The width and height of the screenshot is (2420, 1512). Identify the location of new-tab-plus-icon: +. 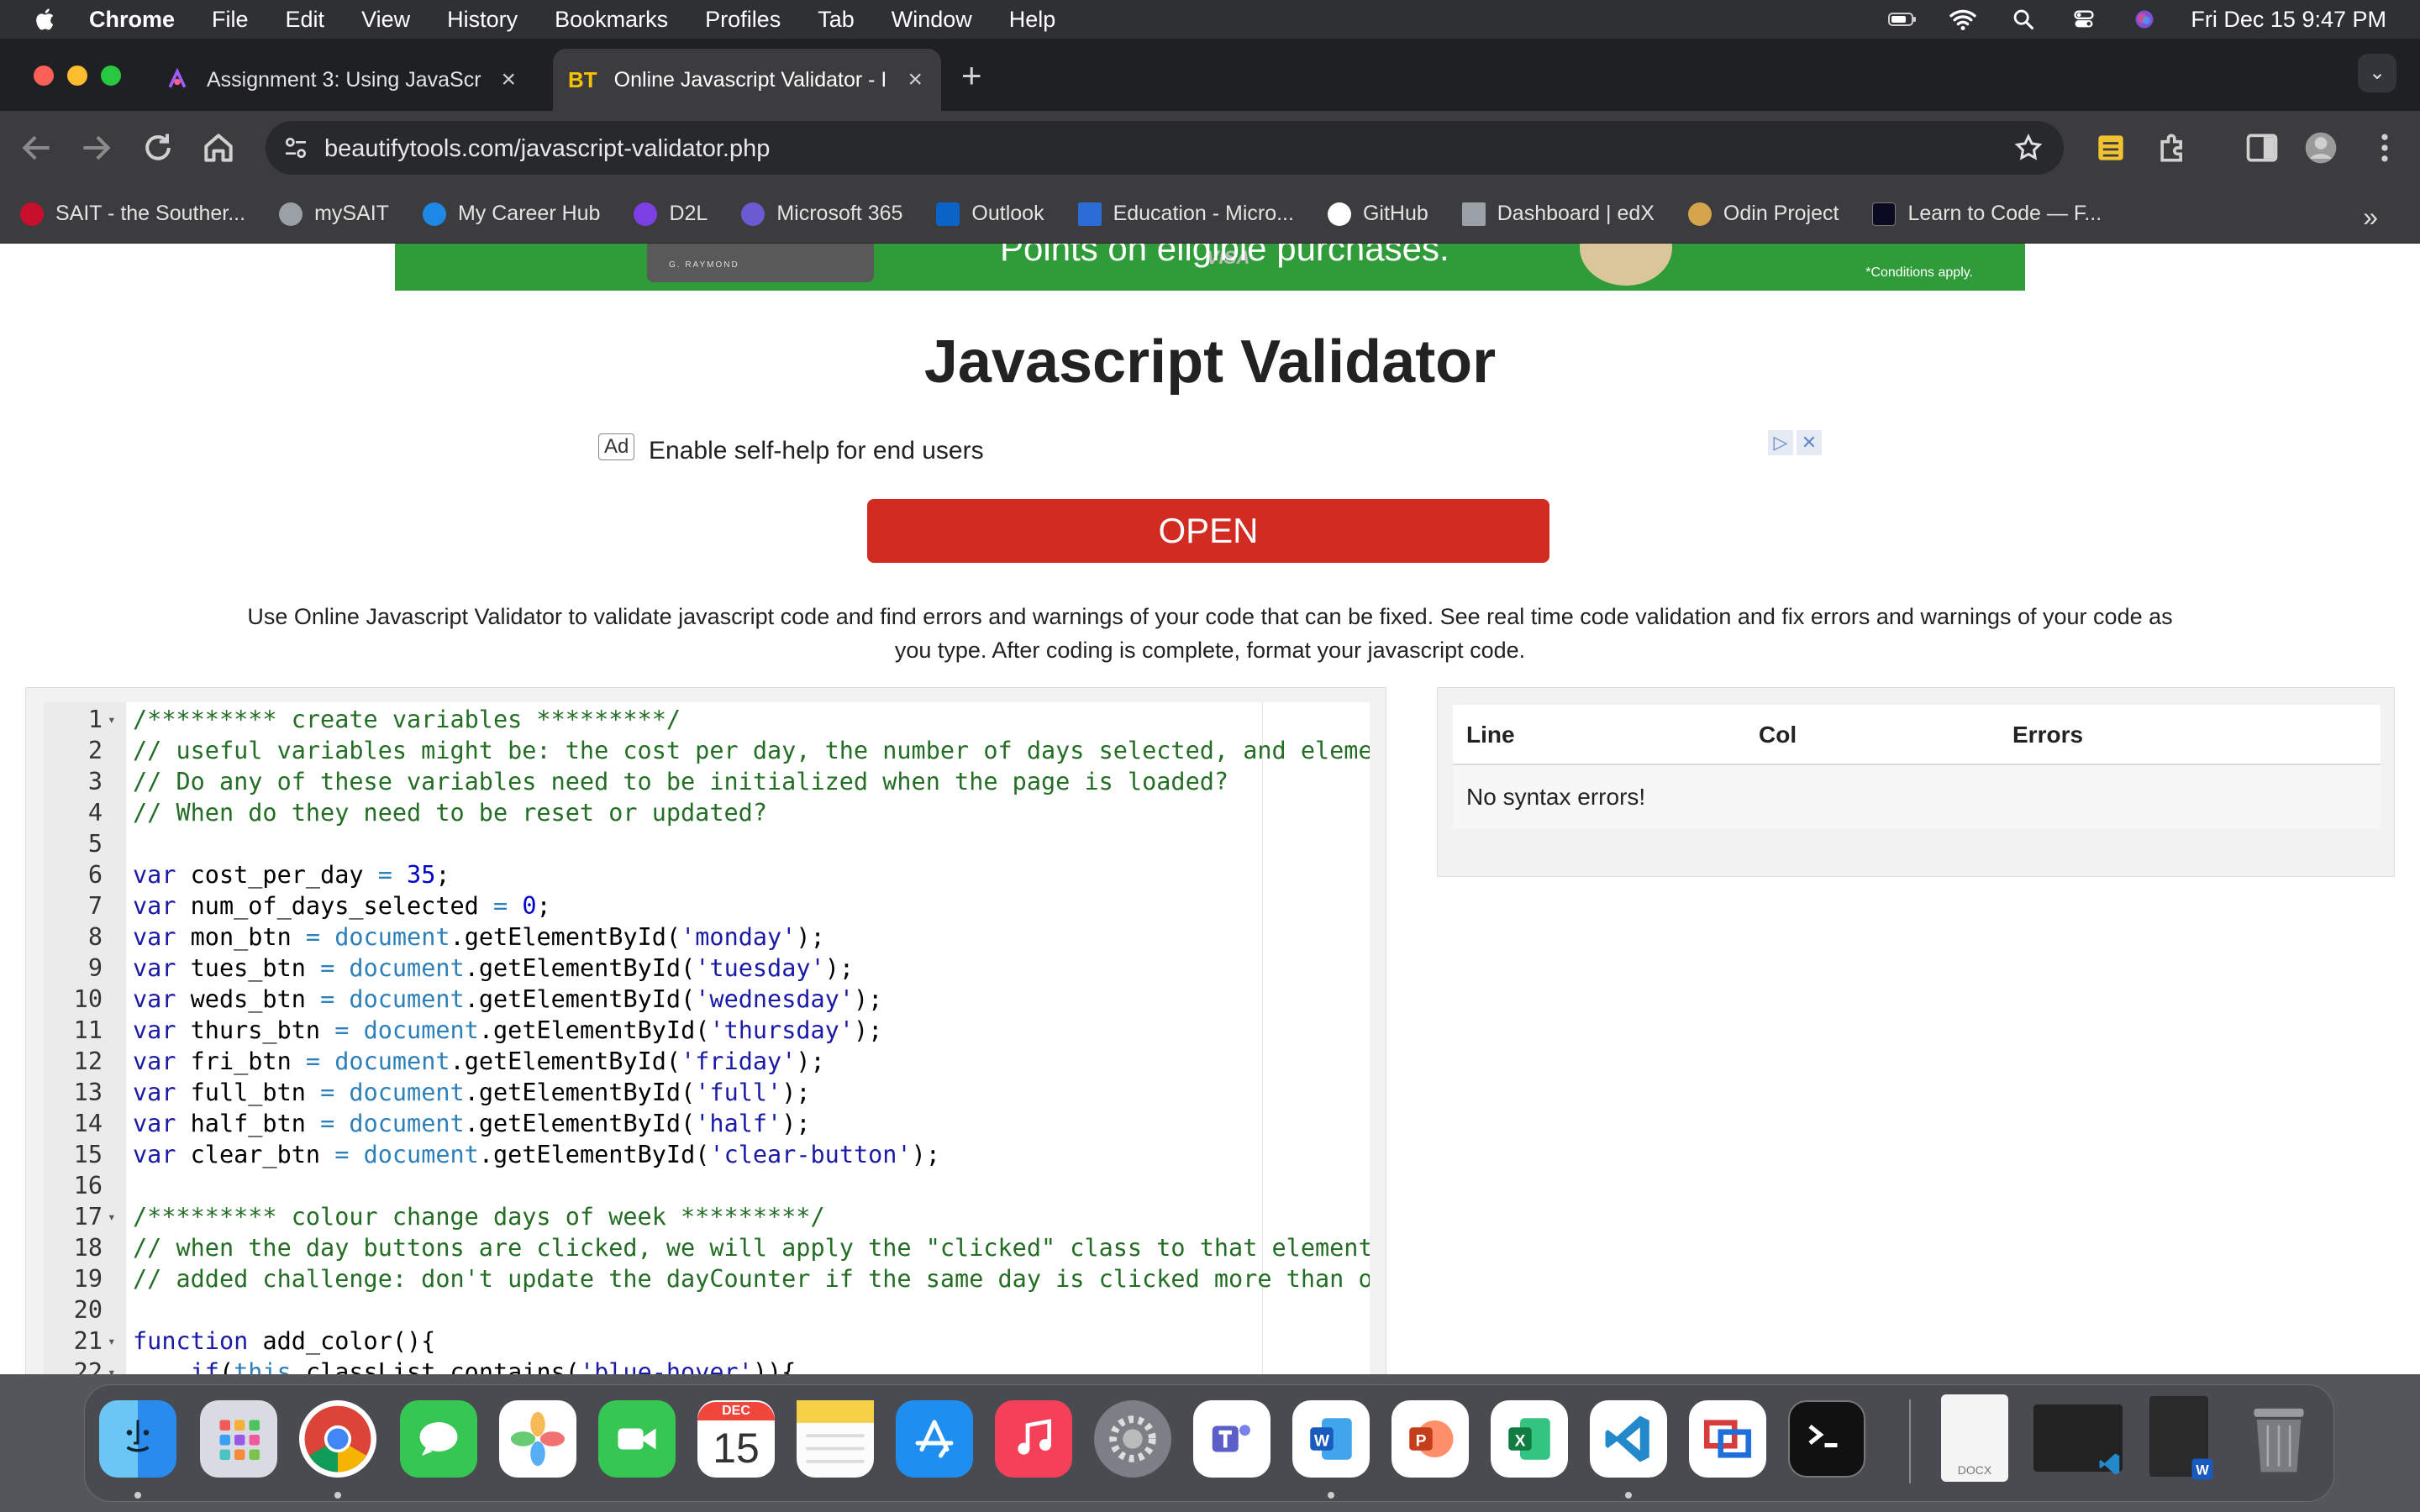
(971, 75).